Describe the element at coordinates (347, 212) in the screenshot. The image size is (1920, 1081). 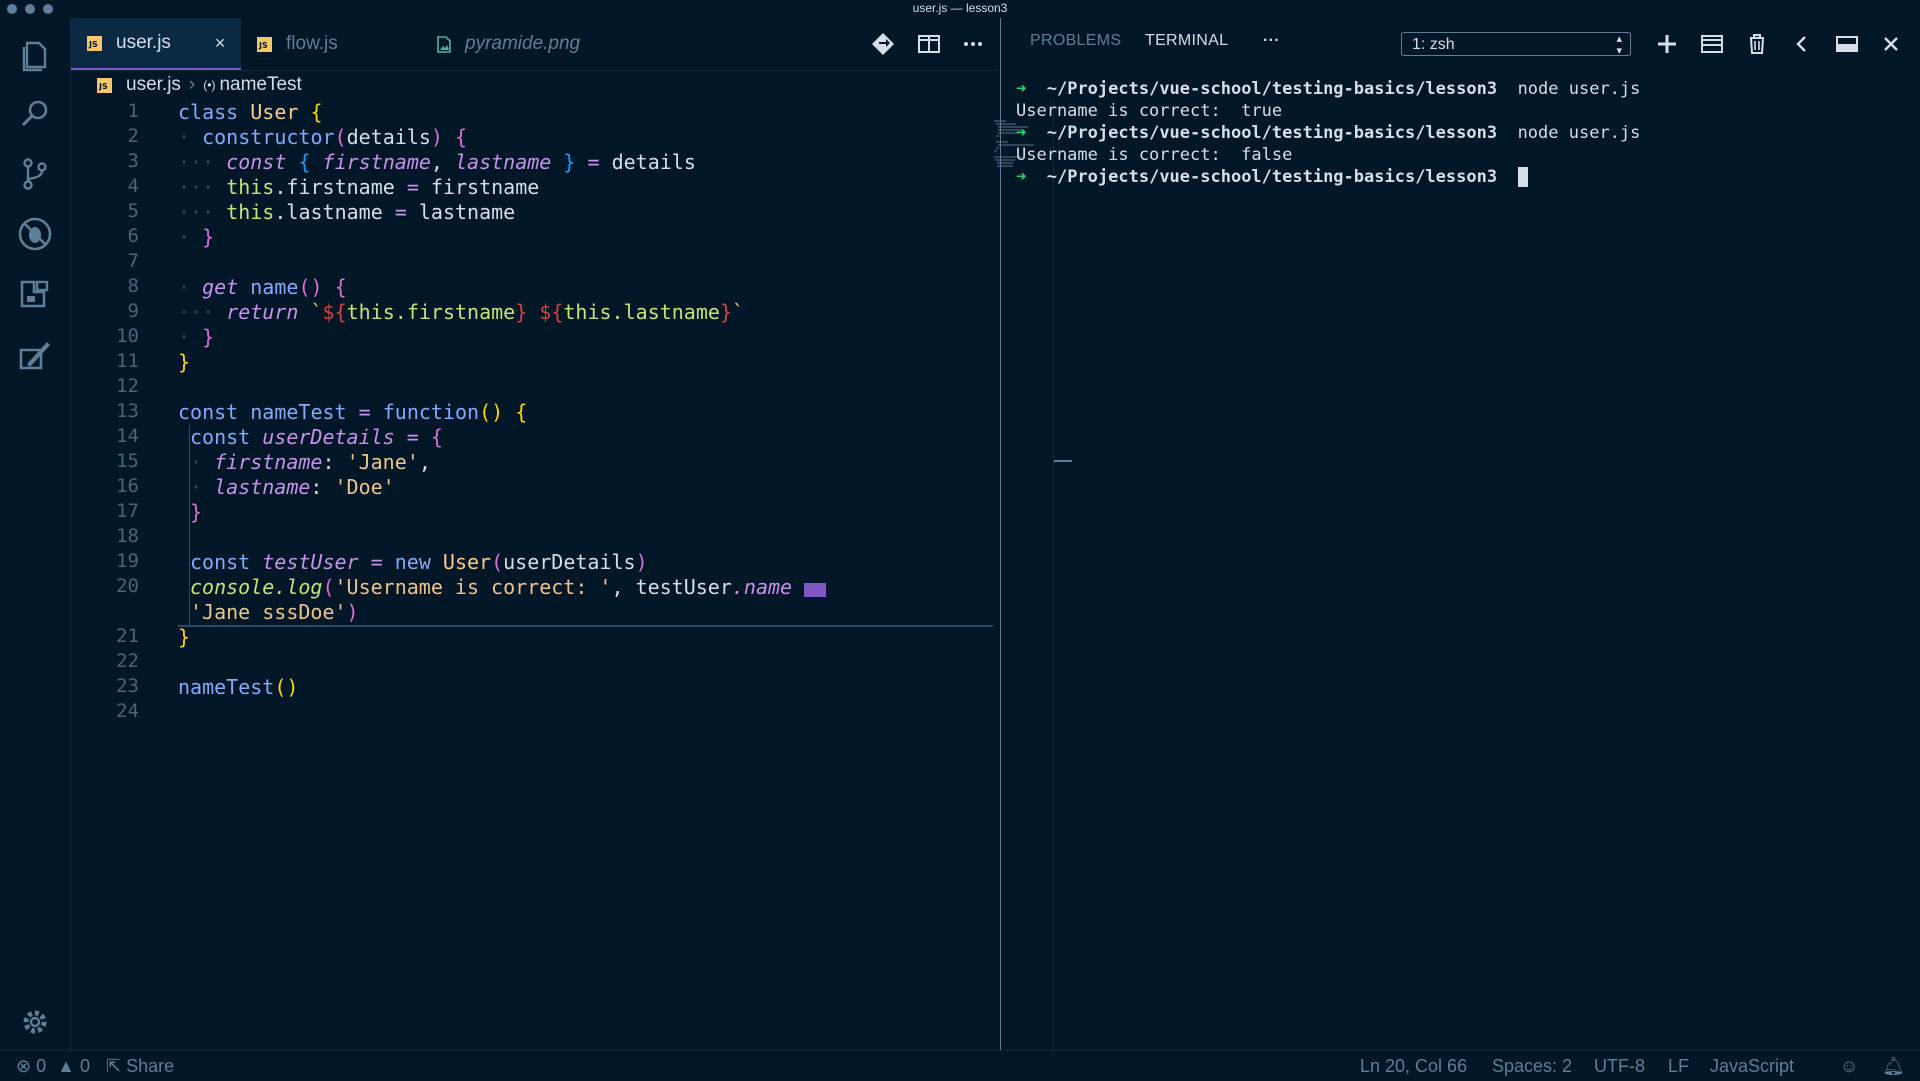
I see `code-line: ··· this.lastname = lastname` at that location.